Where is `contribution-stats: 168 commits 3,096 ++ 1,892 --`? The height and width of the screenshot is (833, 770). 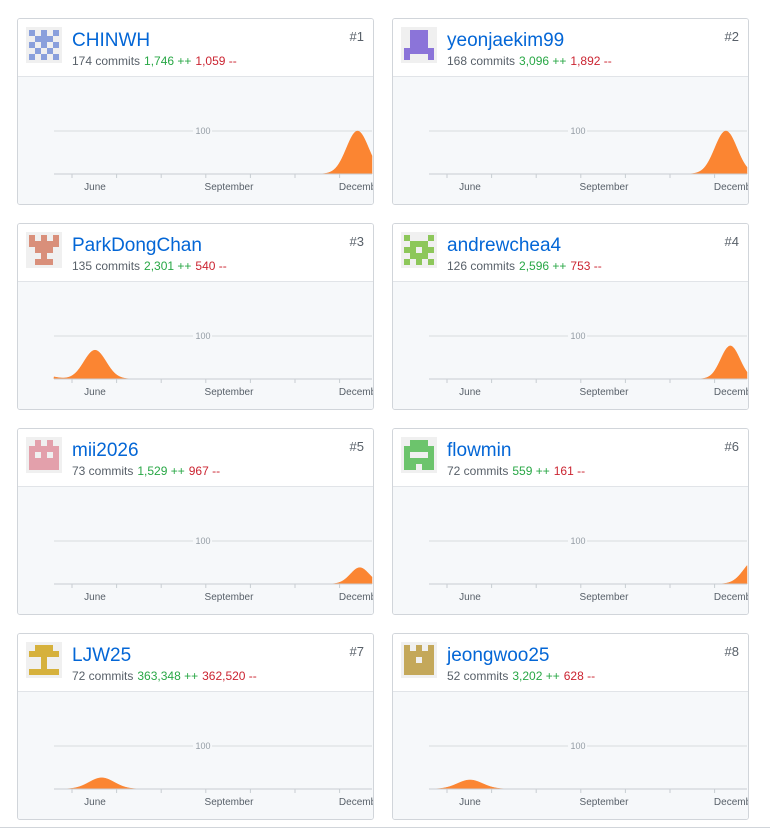
contribution-stats: 168 commits 3,096 ++ 1,892 -- is located at coordinates (529, 61).